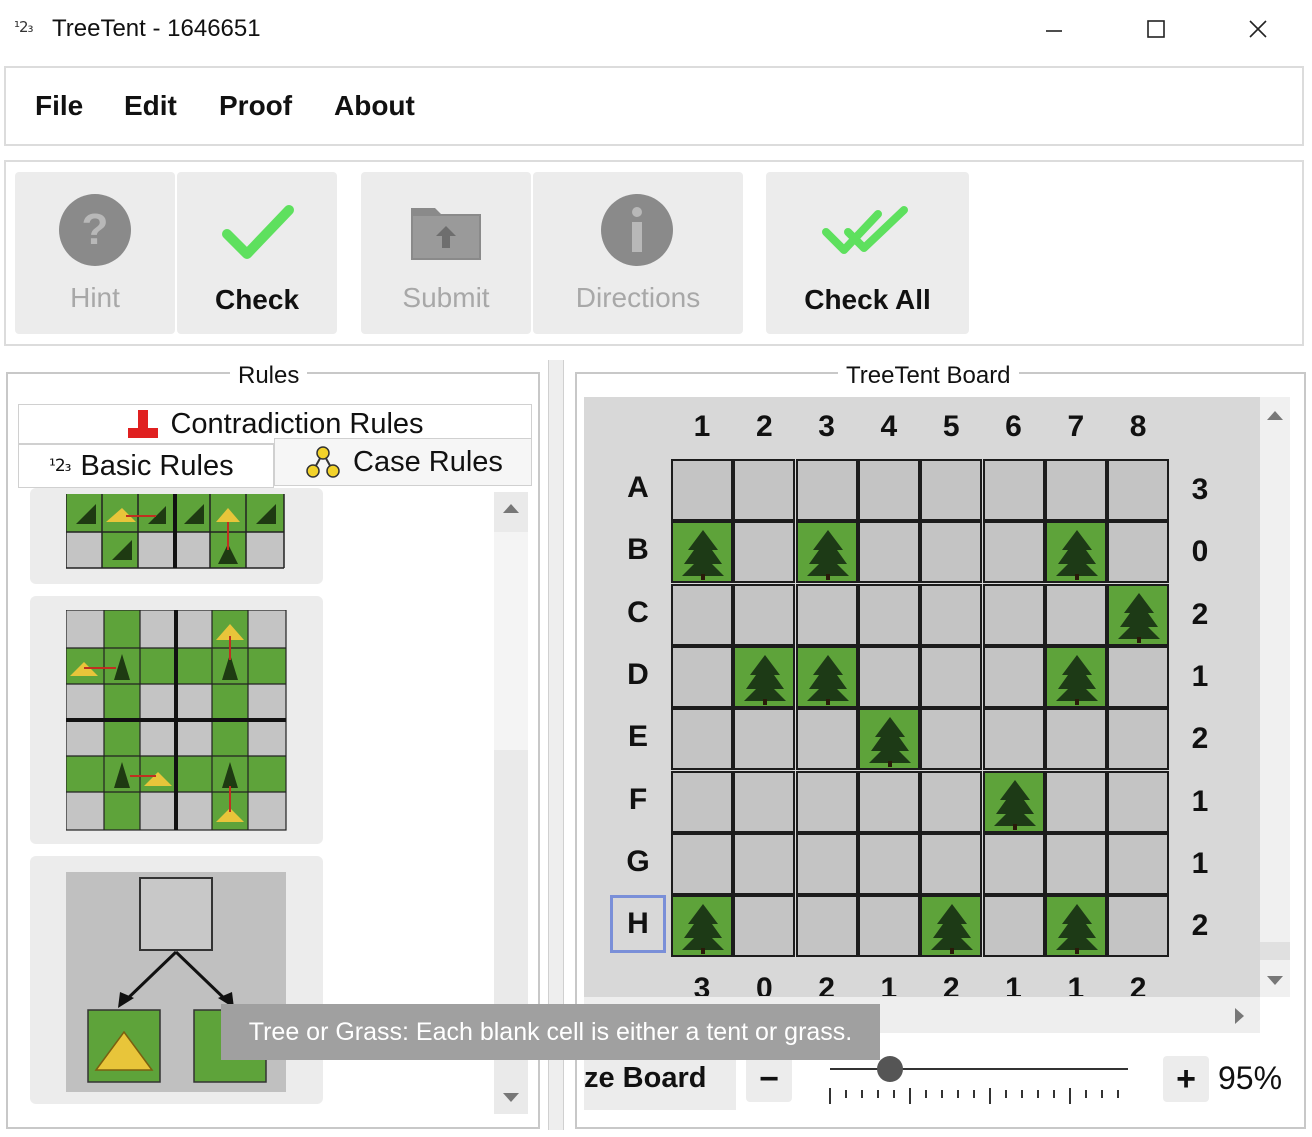 The width and height of the screenshot is (1312, 1137). Describe the element at coordinates (1200, 552) in the screenshot. I see `row-tent-count: 0` at that location.